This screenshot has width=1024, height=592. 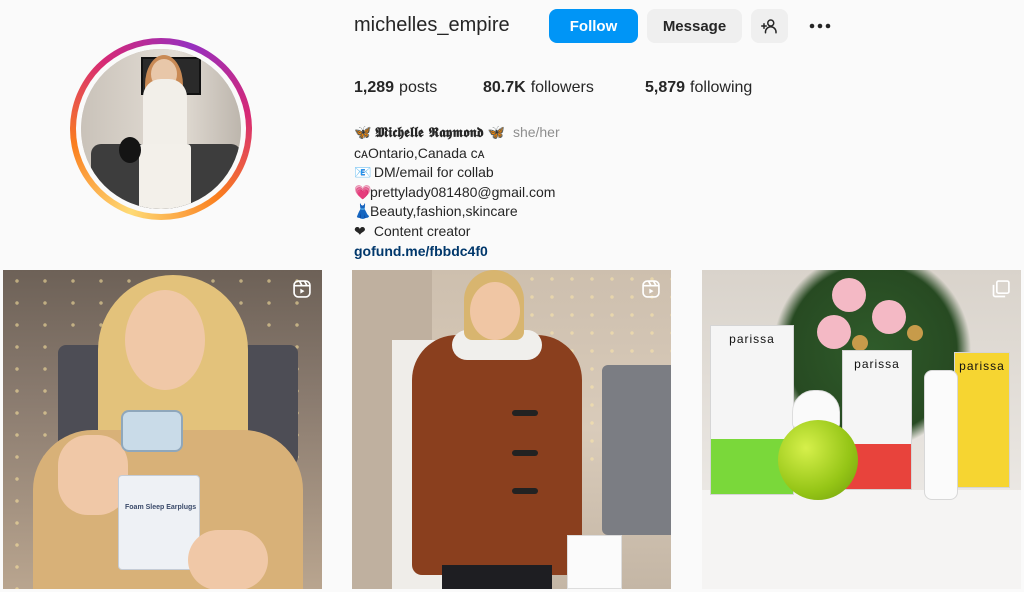 I want to click on bio-line-collab: 📧 DM/email for collab, so click(x=457, y=173).